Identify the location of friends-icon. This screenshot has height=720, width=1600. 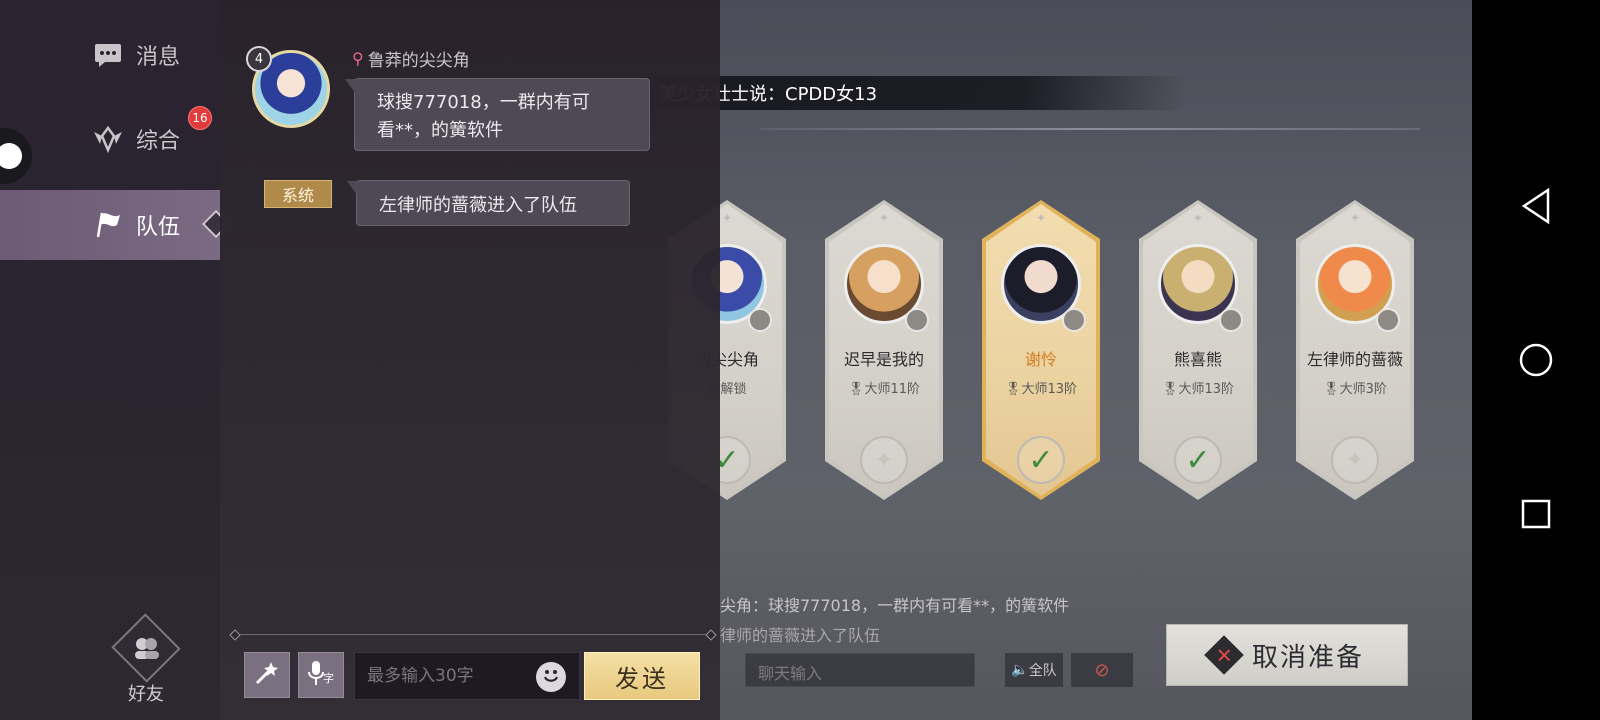
(146, 648).